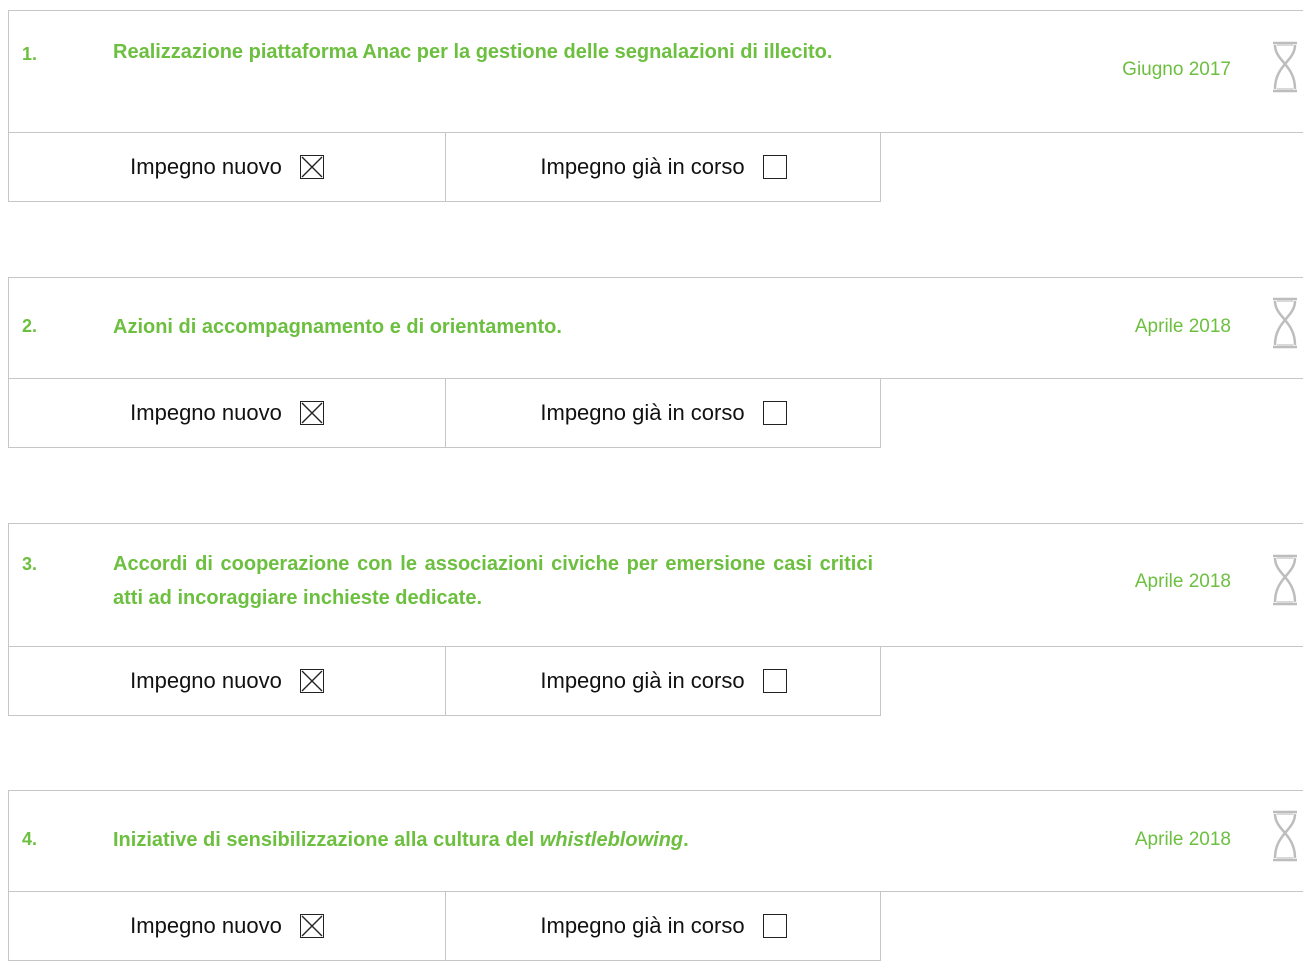  I want to click on commitment-number: 1., so click(30, 54).